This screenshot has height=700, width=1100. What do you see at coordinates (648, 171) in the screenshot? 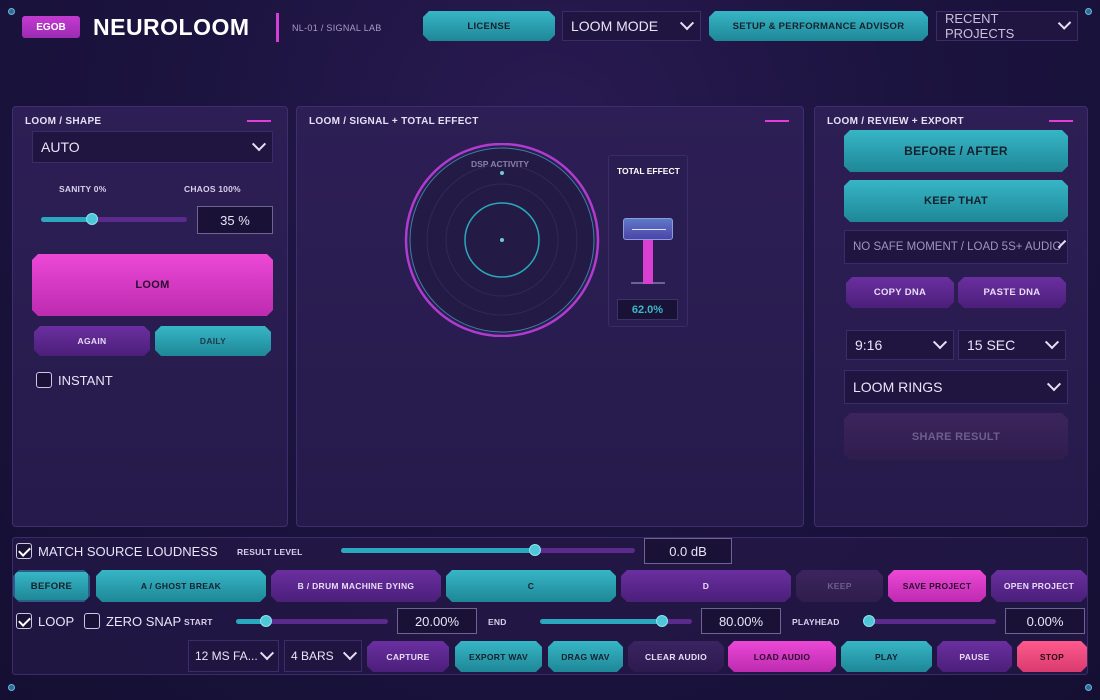
I see `total-effect-label: TOTAL EFFECT` at bounding box center [648, 171].